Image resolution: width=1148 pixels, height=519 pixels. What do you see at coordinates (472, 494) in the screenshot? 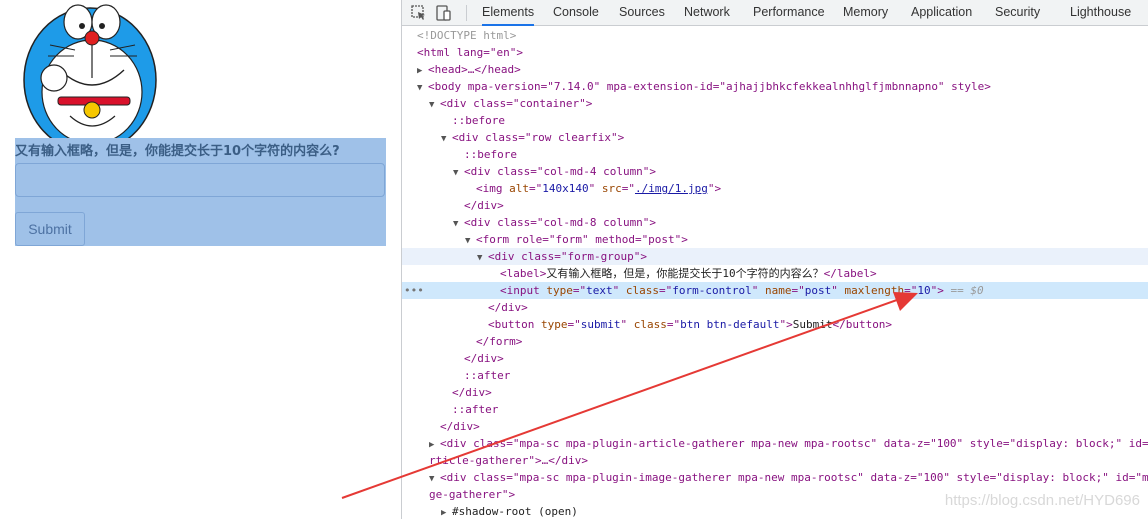
I see `image-gatherer-cont: ge-gatherer">` at bounding box center [472, 494].